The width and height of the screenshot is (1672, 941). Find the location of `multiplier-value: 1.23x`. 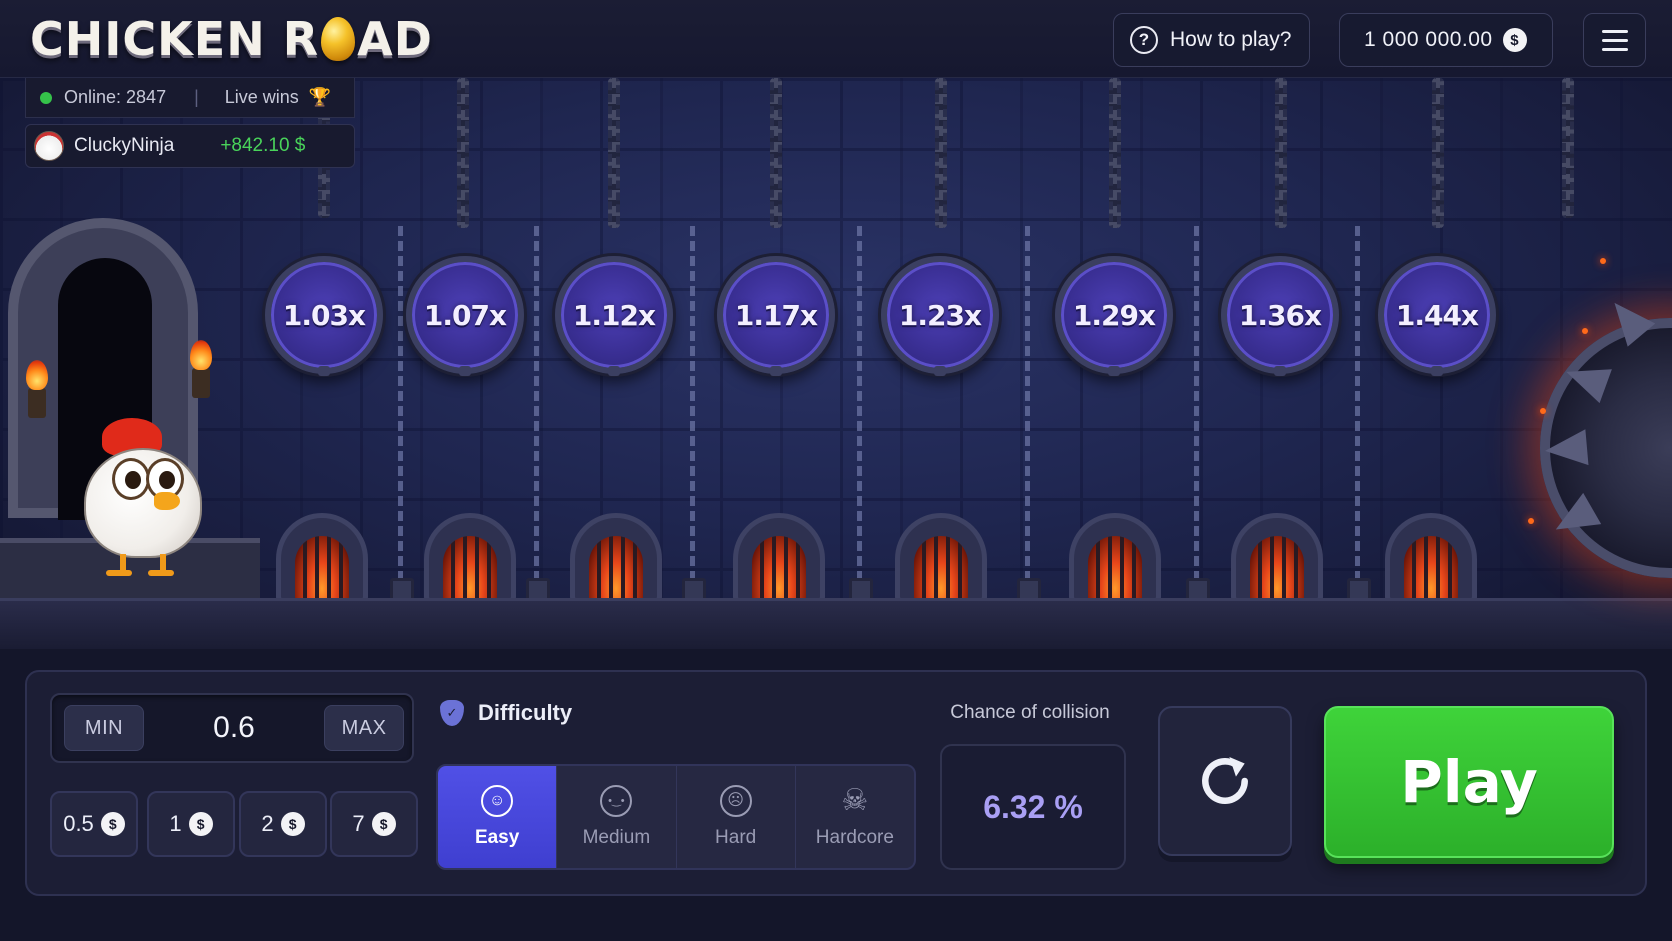

multiplier-value: 1.23x is located at coordinates (940, 315).